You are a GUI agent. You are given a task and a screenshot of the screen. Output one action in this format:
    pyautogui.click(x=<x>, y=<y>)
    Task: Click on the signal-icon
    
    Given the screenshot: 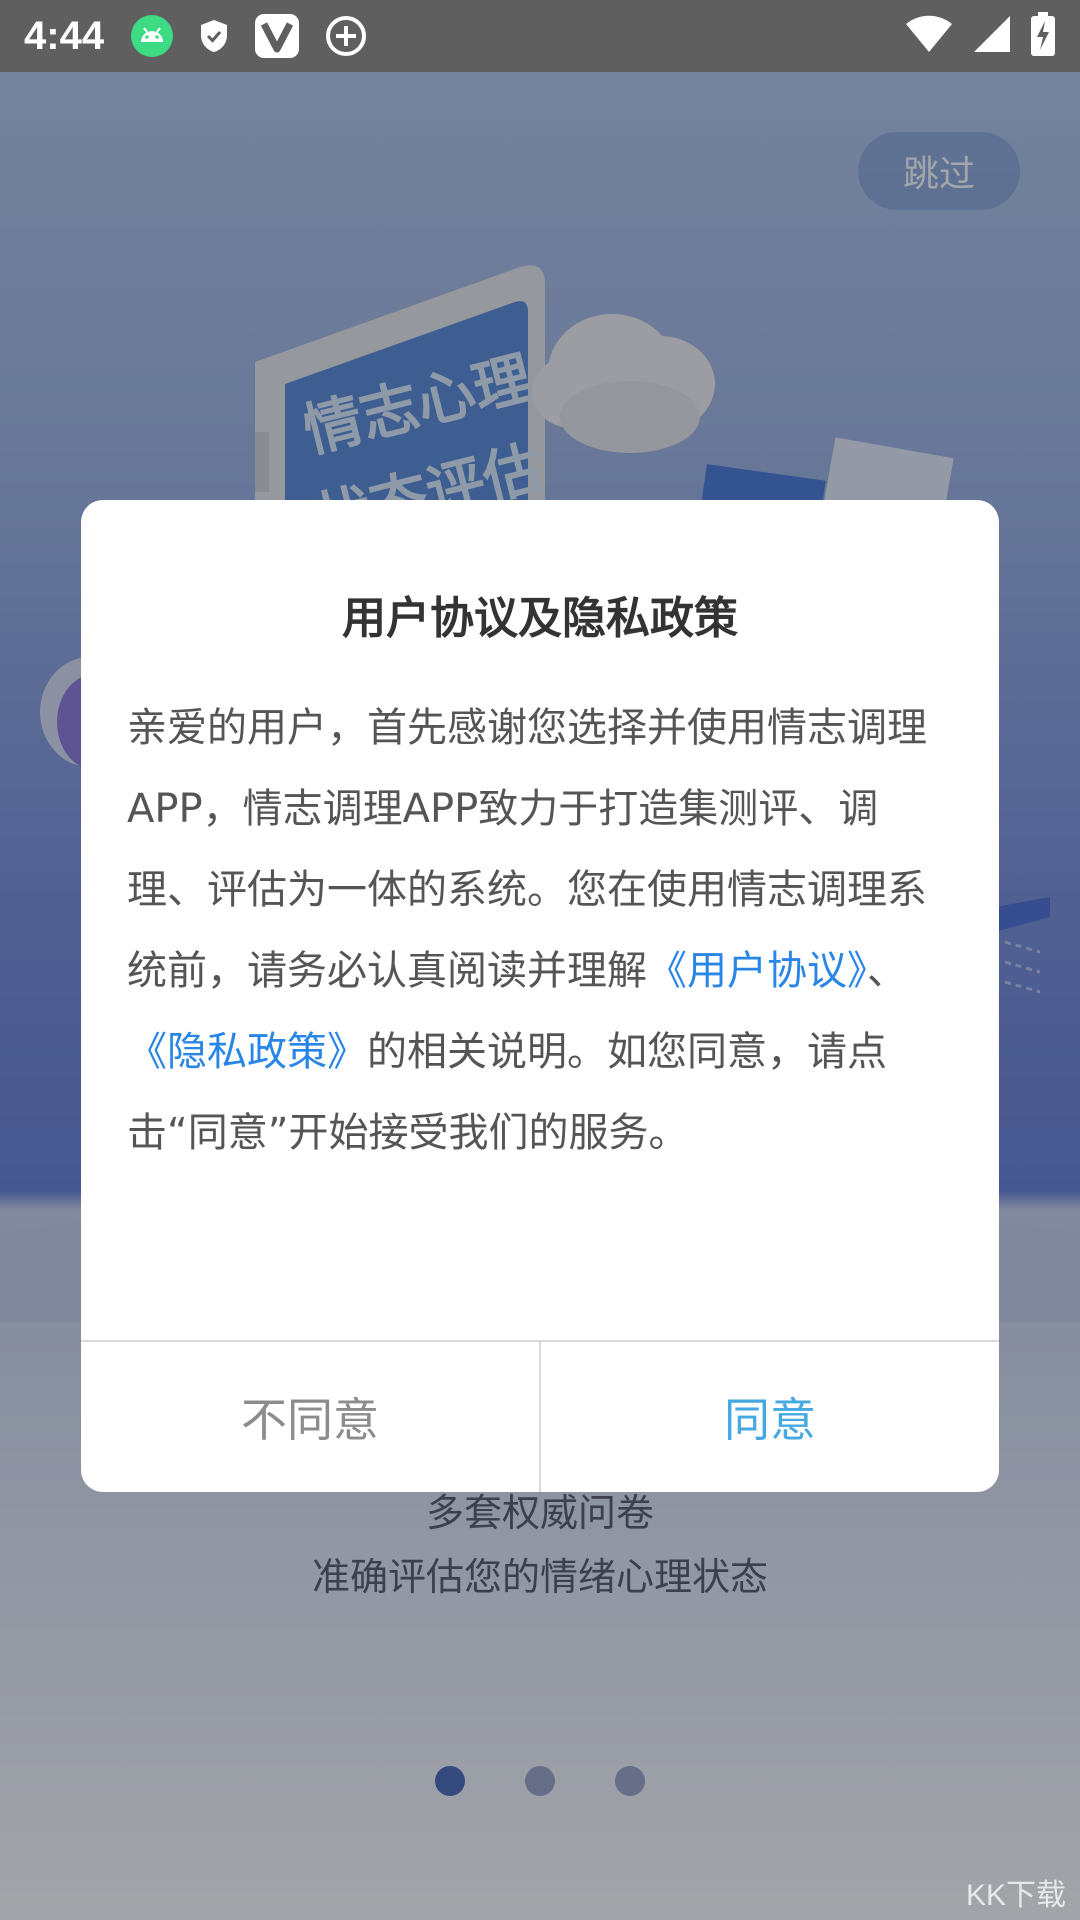 What is the action you would take?
    pyautogui.click(x=992, y=36)
    